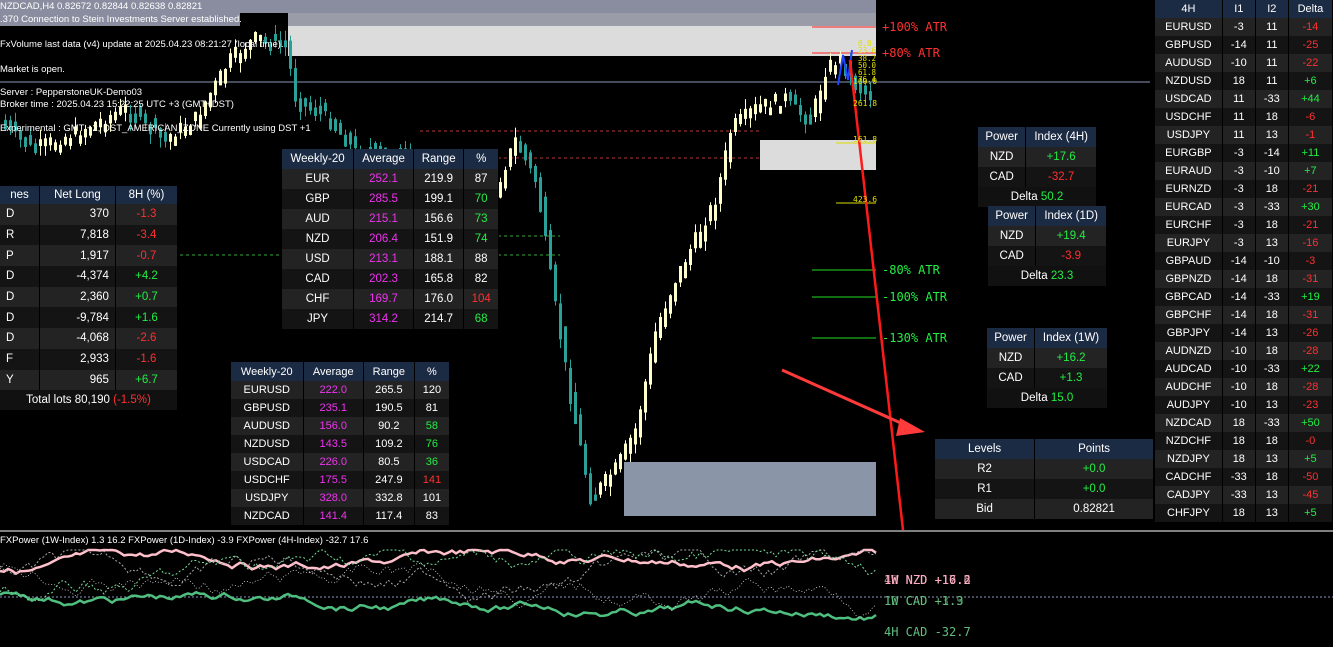 The width and height of the screenshot is (1333, 647). I want to click on p4h-ccy-cad: CAD, so click(1002, 177).